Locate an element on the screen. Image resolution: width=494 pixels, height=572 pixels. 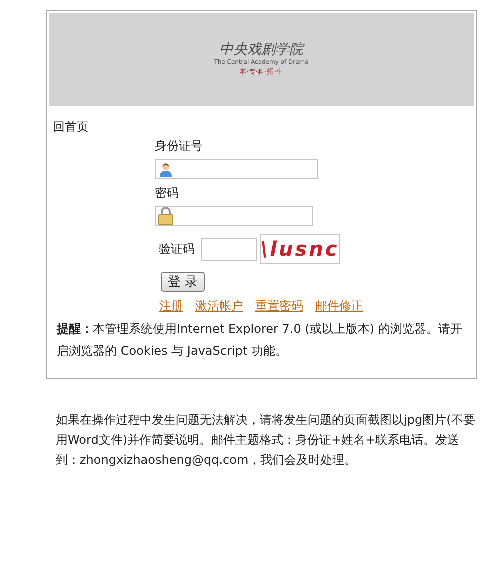
lock-icon is located at coordinates (166, 216).